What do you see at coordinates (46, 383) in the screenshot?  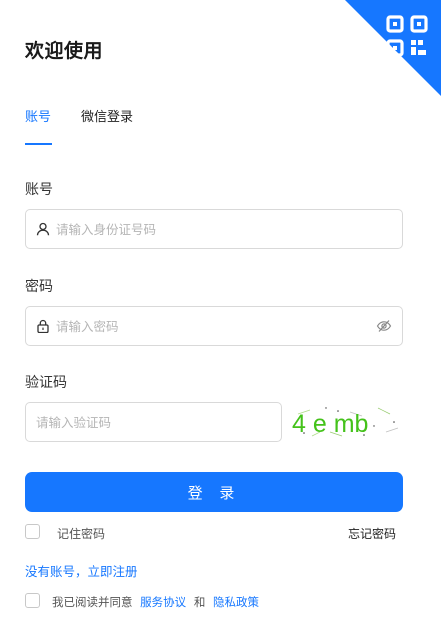 I see `captcha-label: 验证码` at bounding box center [46, 383].